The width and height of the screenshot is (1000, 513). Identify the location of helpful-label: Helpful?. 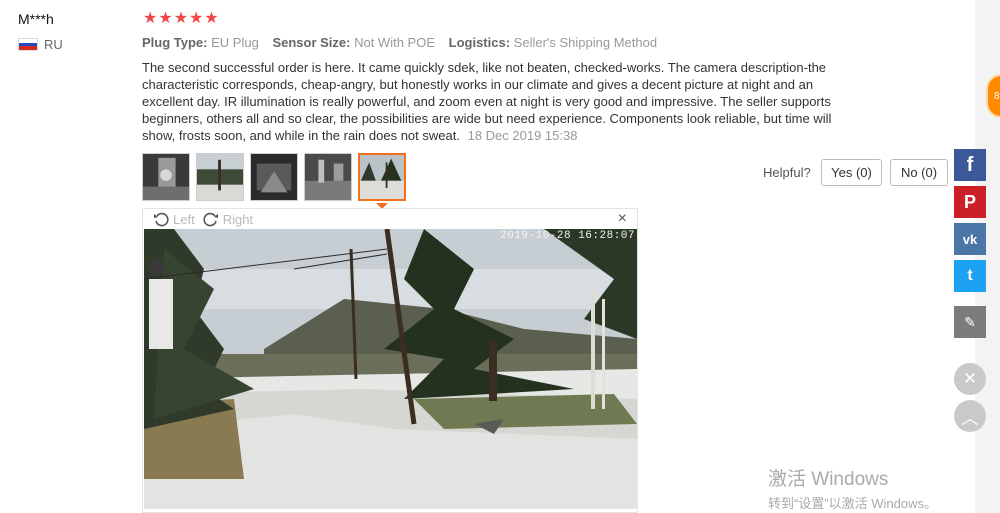
(787, 172).